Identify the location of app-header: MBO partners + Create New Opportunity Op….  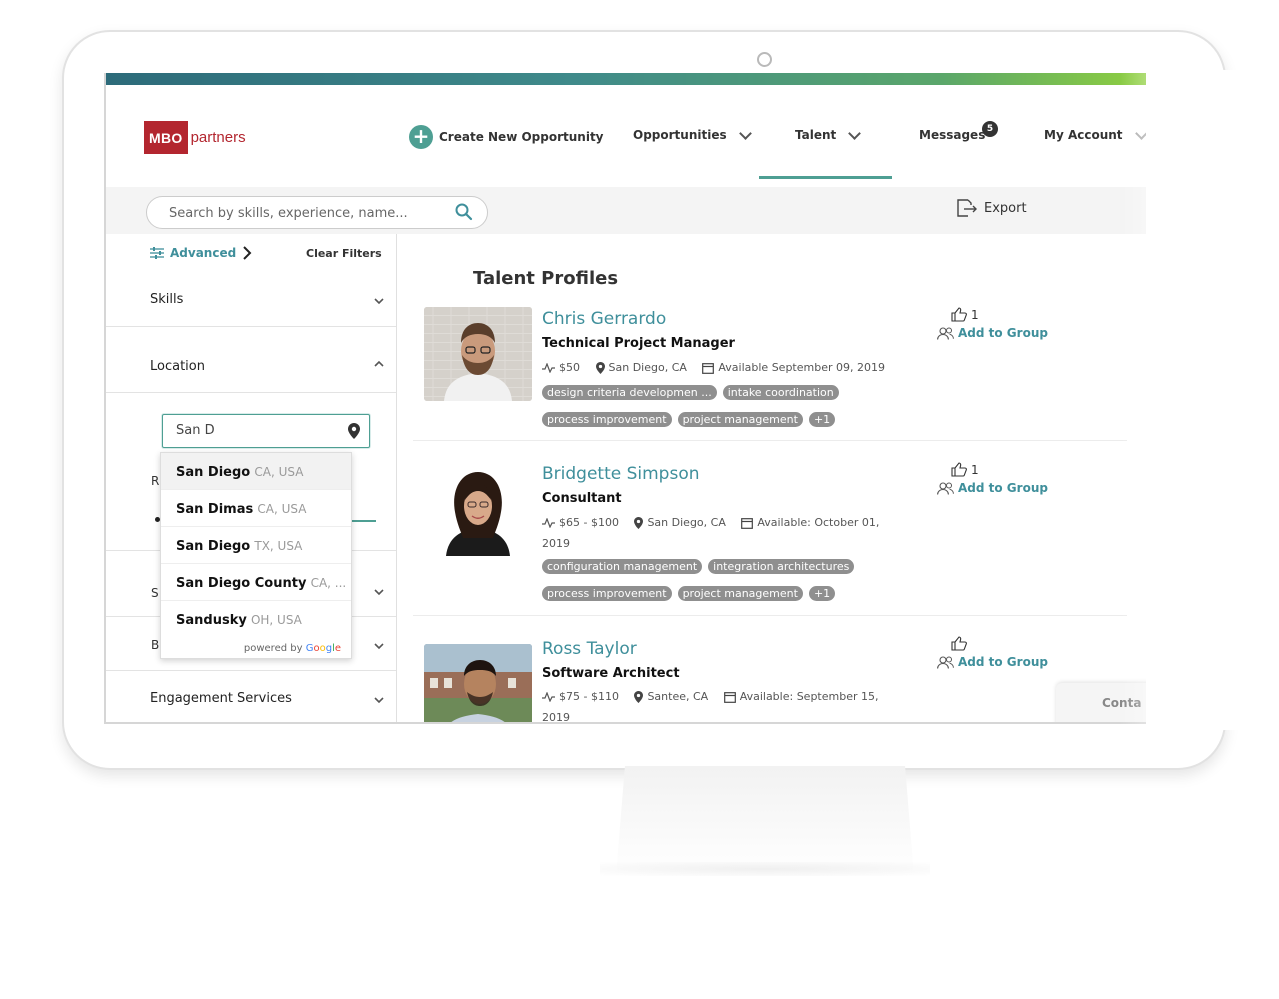
(626, 136).